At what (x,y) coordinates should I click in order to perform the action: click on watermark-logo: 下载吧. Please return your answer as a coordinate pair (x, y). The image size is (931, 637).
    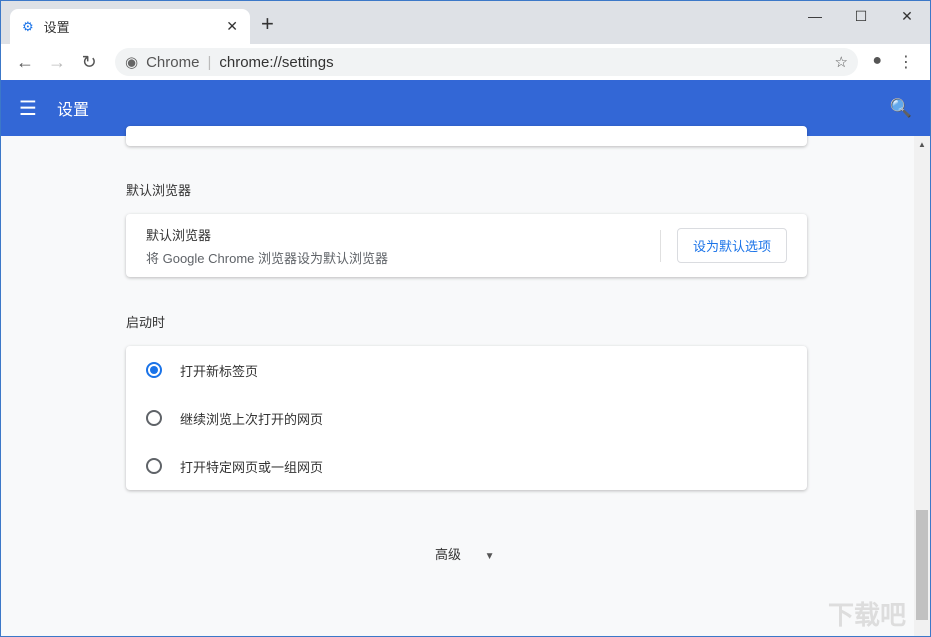
    Looking at the image, I should click on (866, 615).